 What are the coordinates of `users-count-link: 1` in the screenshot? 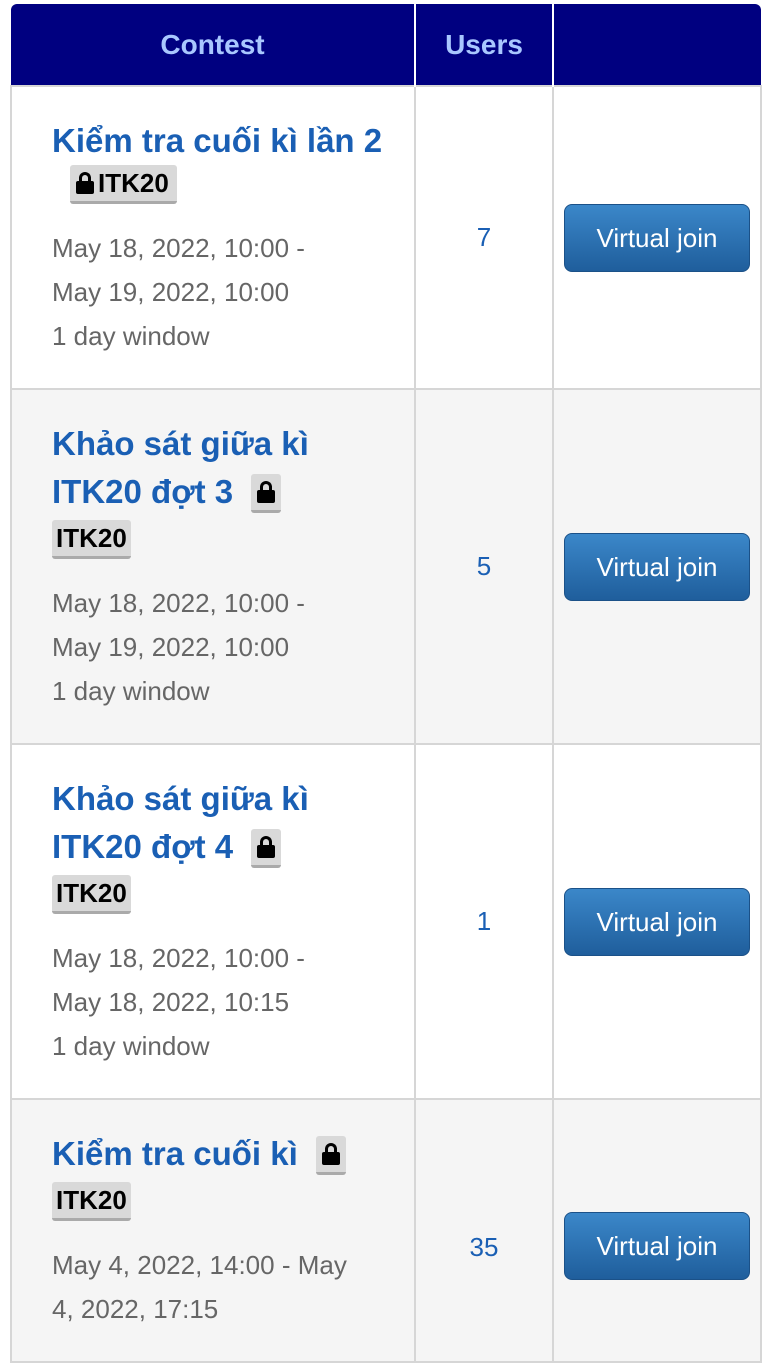 It's located at (484, 921).